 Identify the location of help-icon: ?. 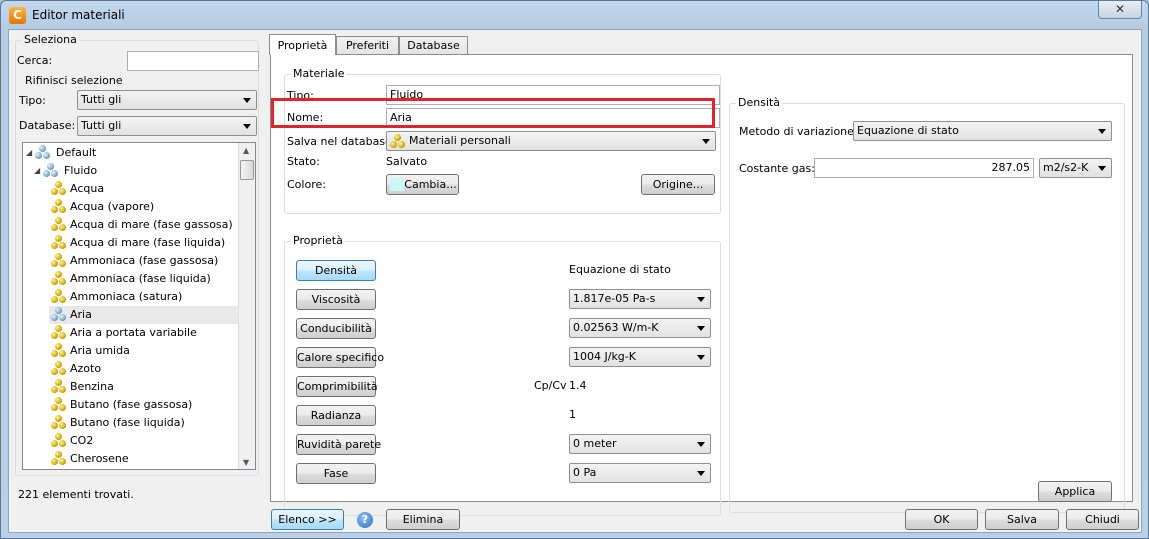
(365, 520).